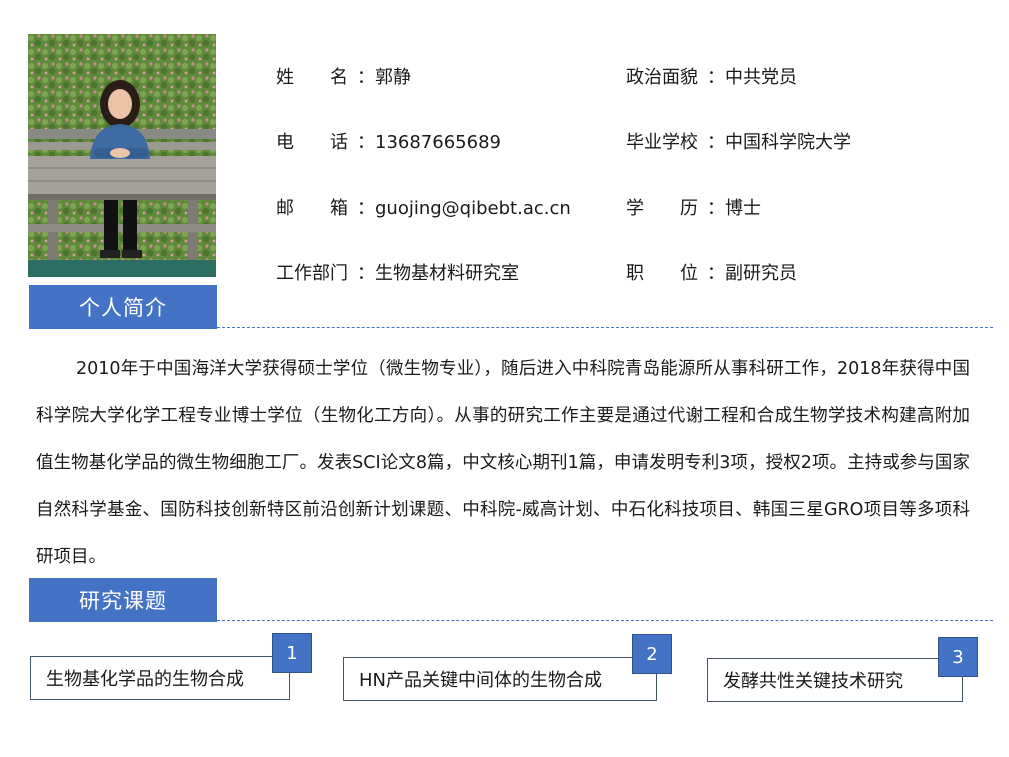 The height and width of the screenshot is (757, 1009). I want to click on field-label-text: 邮箱, so click(312, 208).